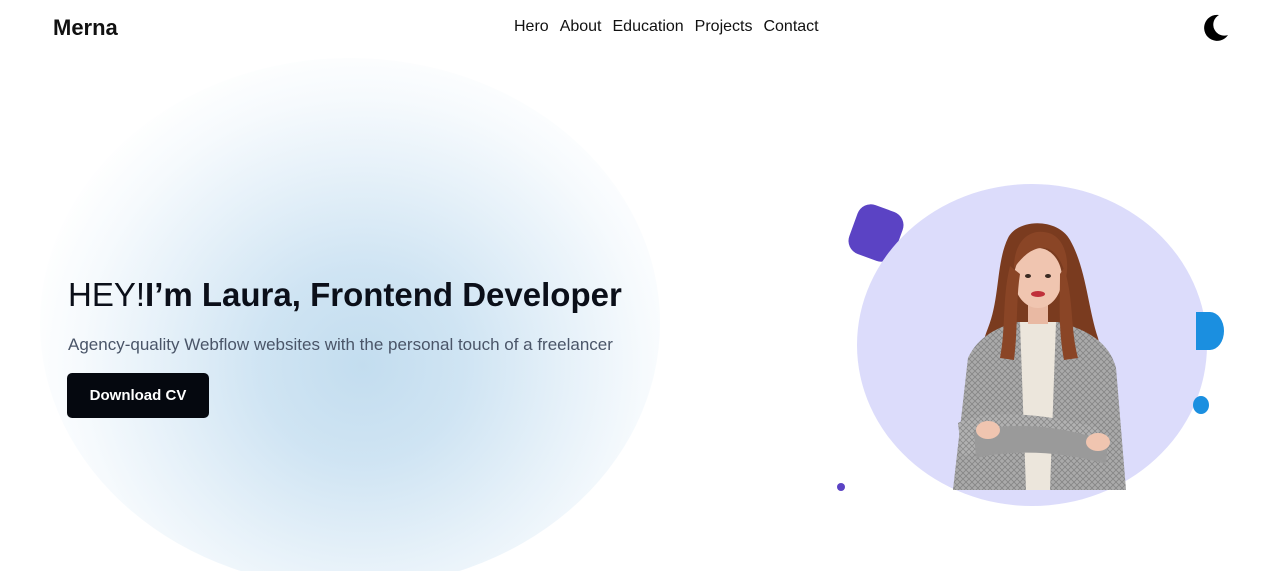 This screenshot has height=571, width=1280. I want to click on hero-title: HEY!I’m Laura, Frontend Developer, so click(345, 295).